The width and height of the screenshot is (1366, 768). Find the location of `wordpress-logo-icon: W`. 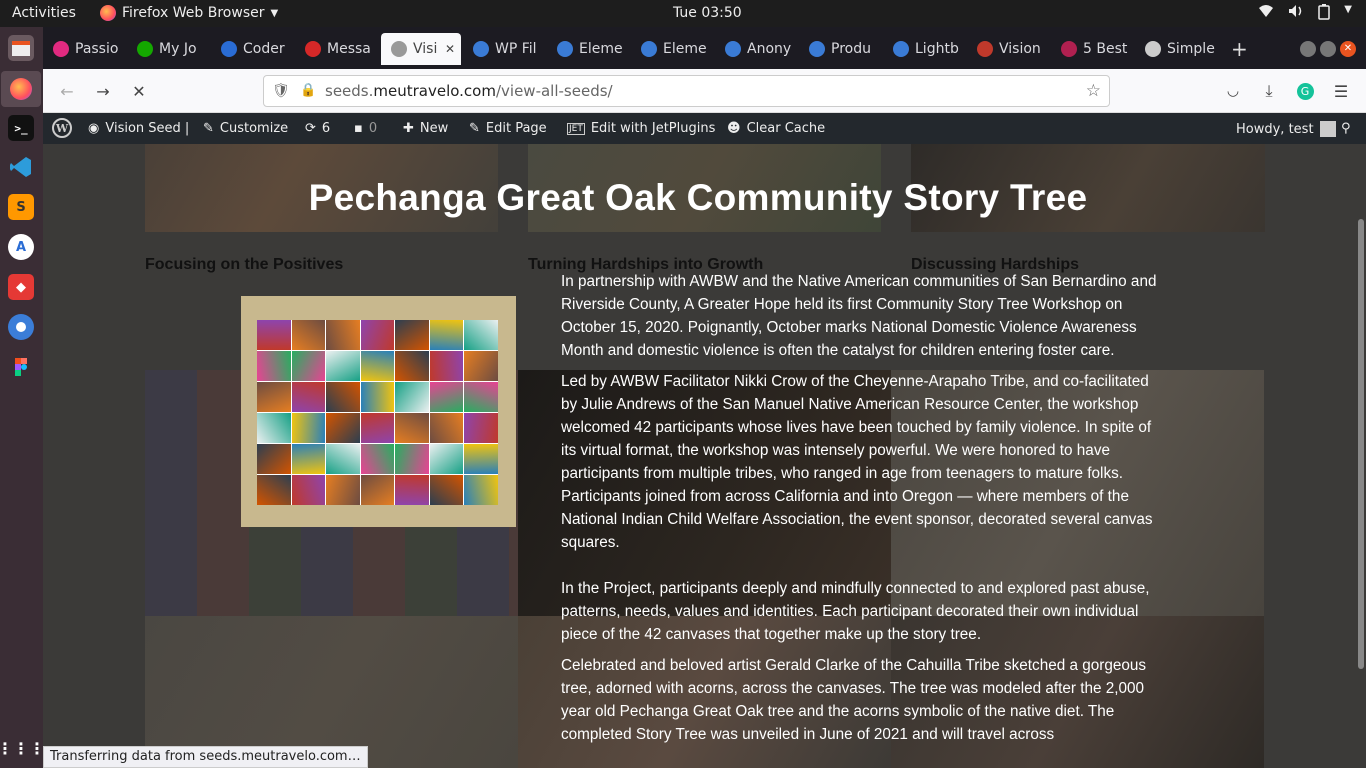

wordpress-logo-icon: W is located at coordinates (62, 128).